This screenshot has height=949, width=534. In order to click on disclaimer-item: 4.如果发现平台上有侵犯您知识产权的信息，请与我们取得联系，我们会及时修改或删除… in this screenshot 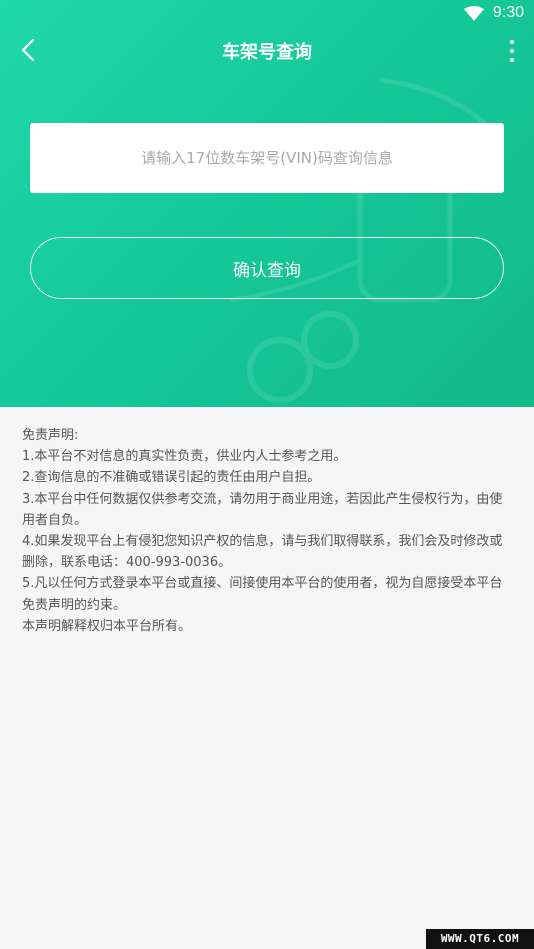, I will do `click(262, 552)`.